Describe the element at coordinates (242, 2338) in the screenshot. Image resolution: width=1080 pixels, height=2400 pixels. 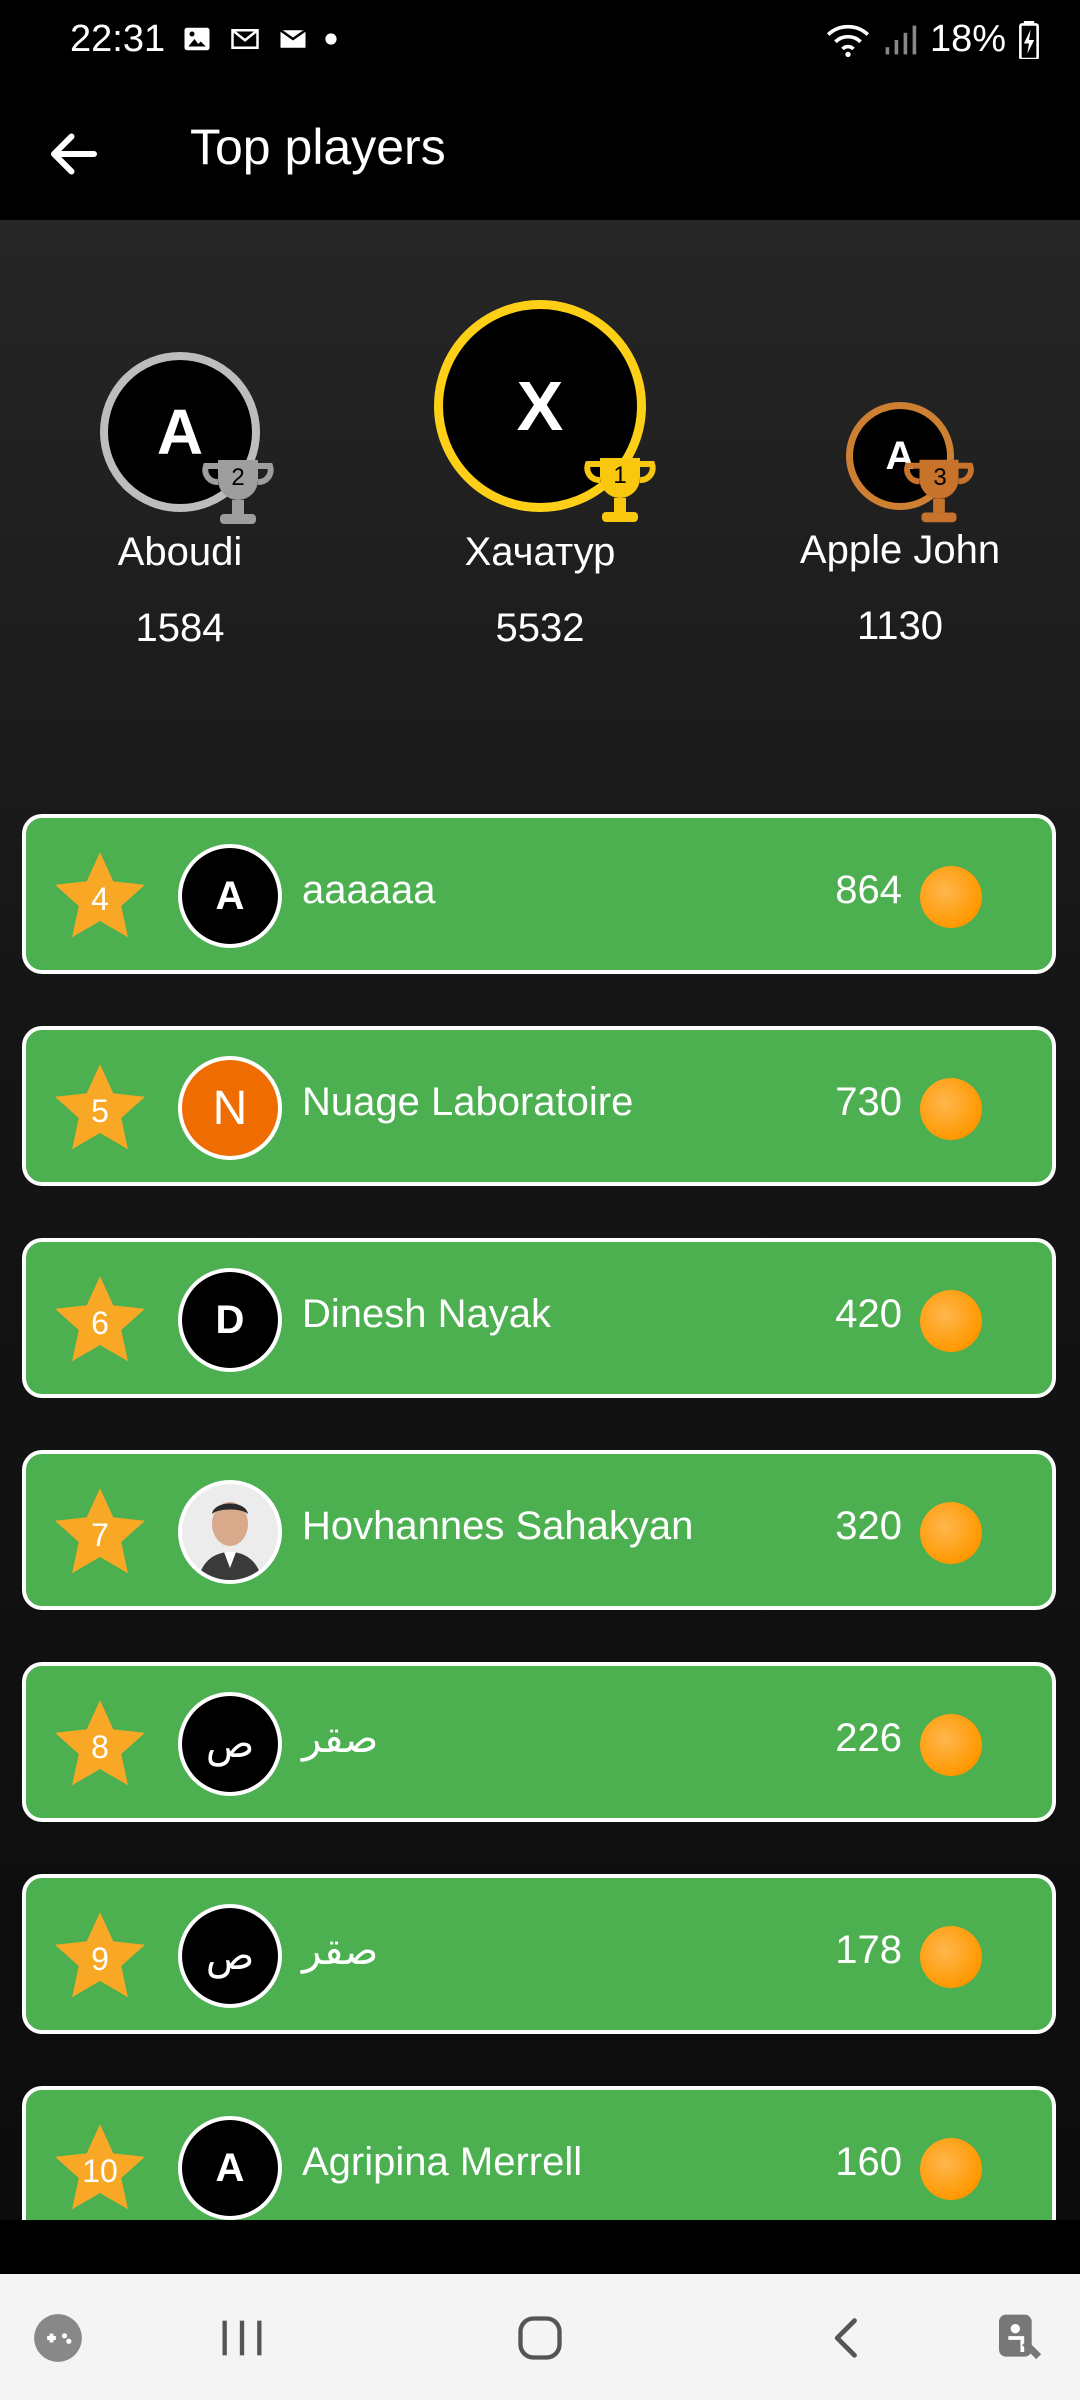
I see `recents-icon` at that location.